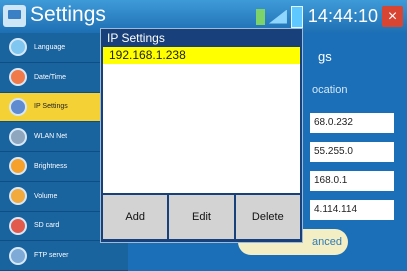 Image resolution: width=407 pixels, height=271 pixels. I want to click on sdcard-icon, so click(18, 225).